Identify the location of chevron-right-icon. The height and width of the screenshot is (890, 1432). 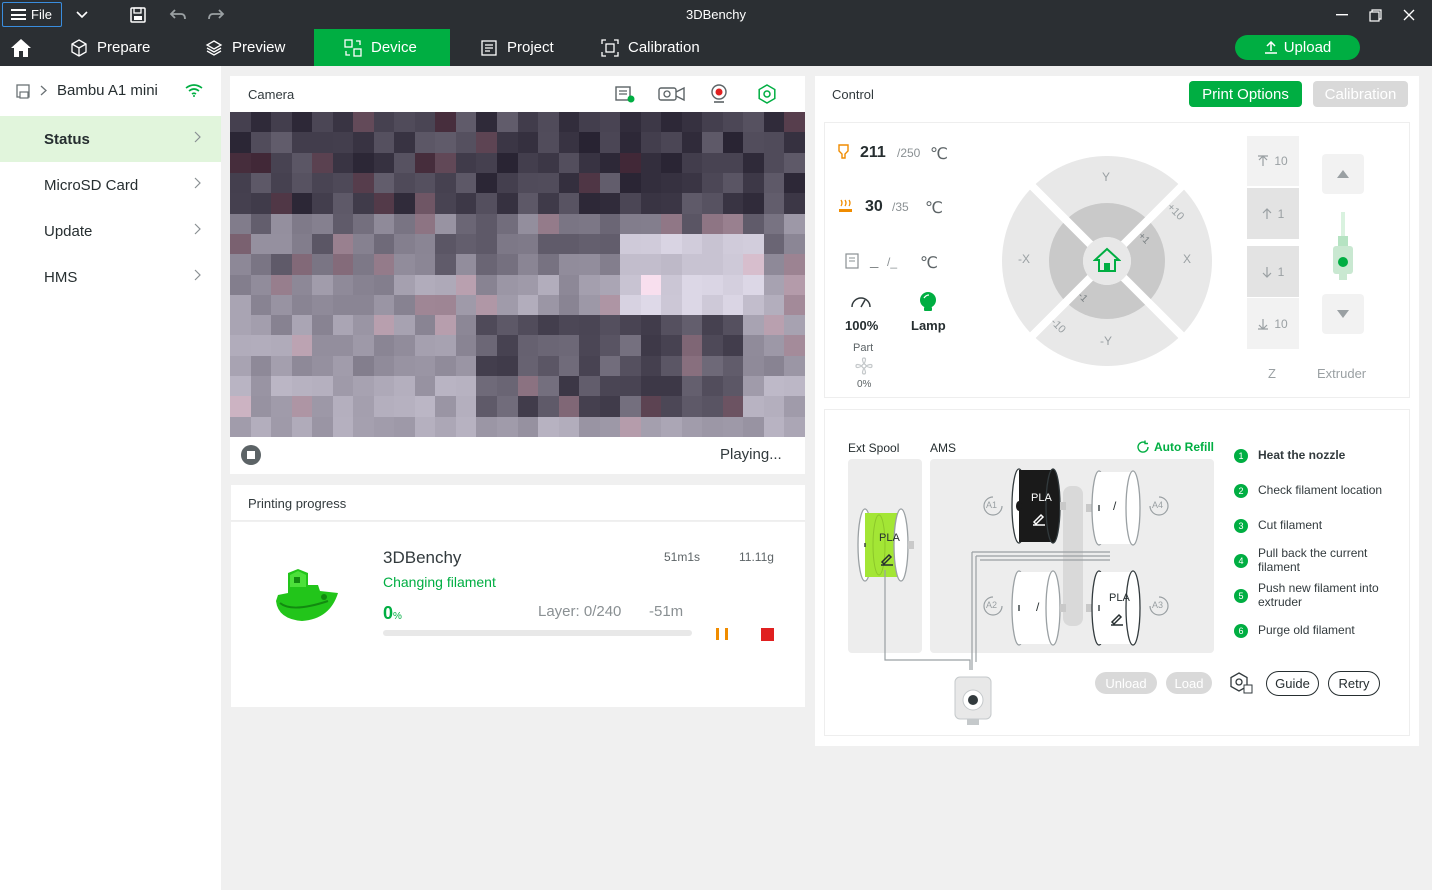
(197, 137).